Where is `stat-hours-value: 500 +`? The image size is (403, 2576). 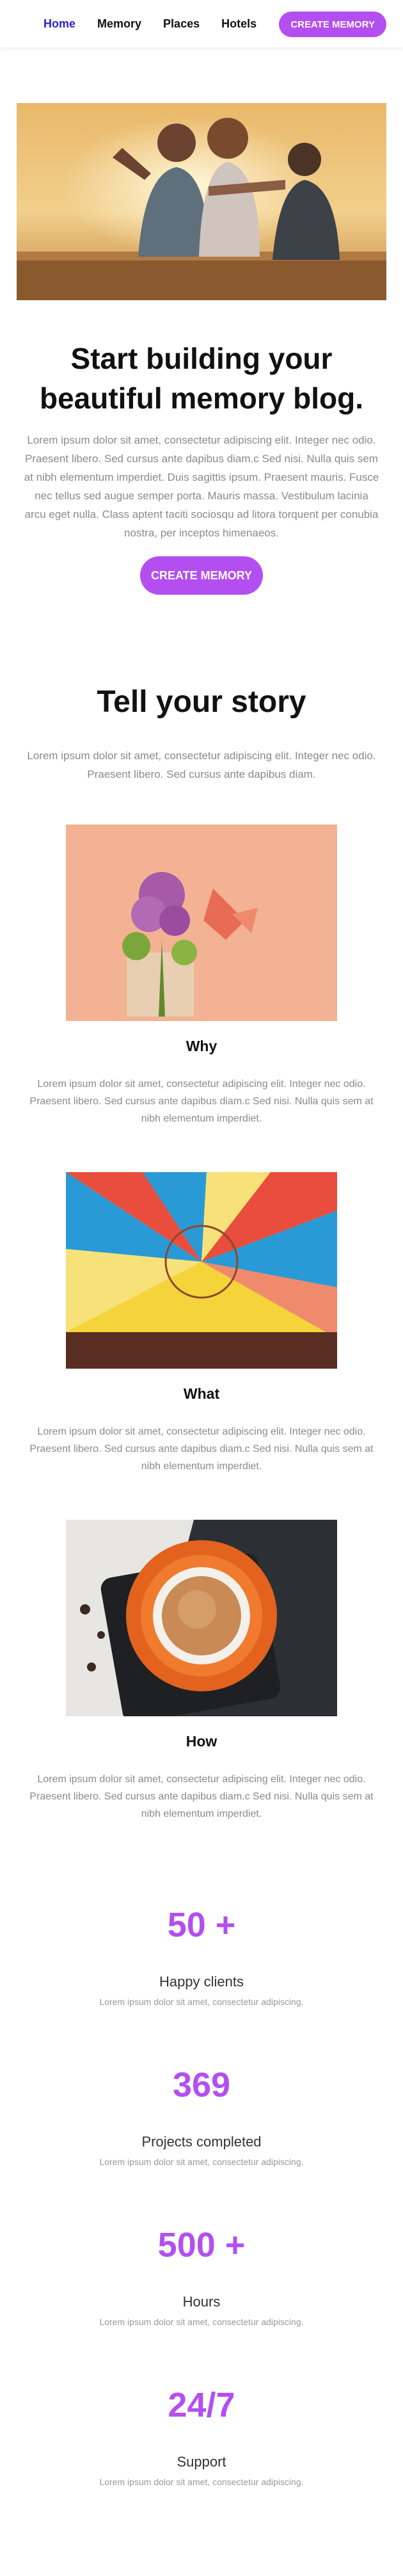
stat-hours-value: 500 + is located at coordinates (201, 2245).